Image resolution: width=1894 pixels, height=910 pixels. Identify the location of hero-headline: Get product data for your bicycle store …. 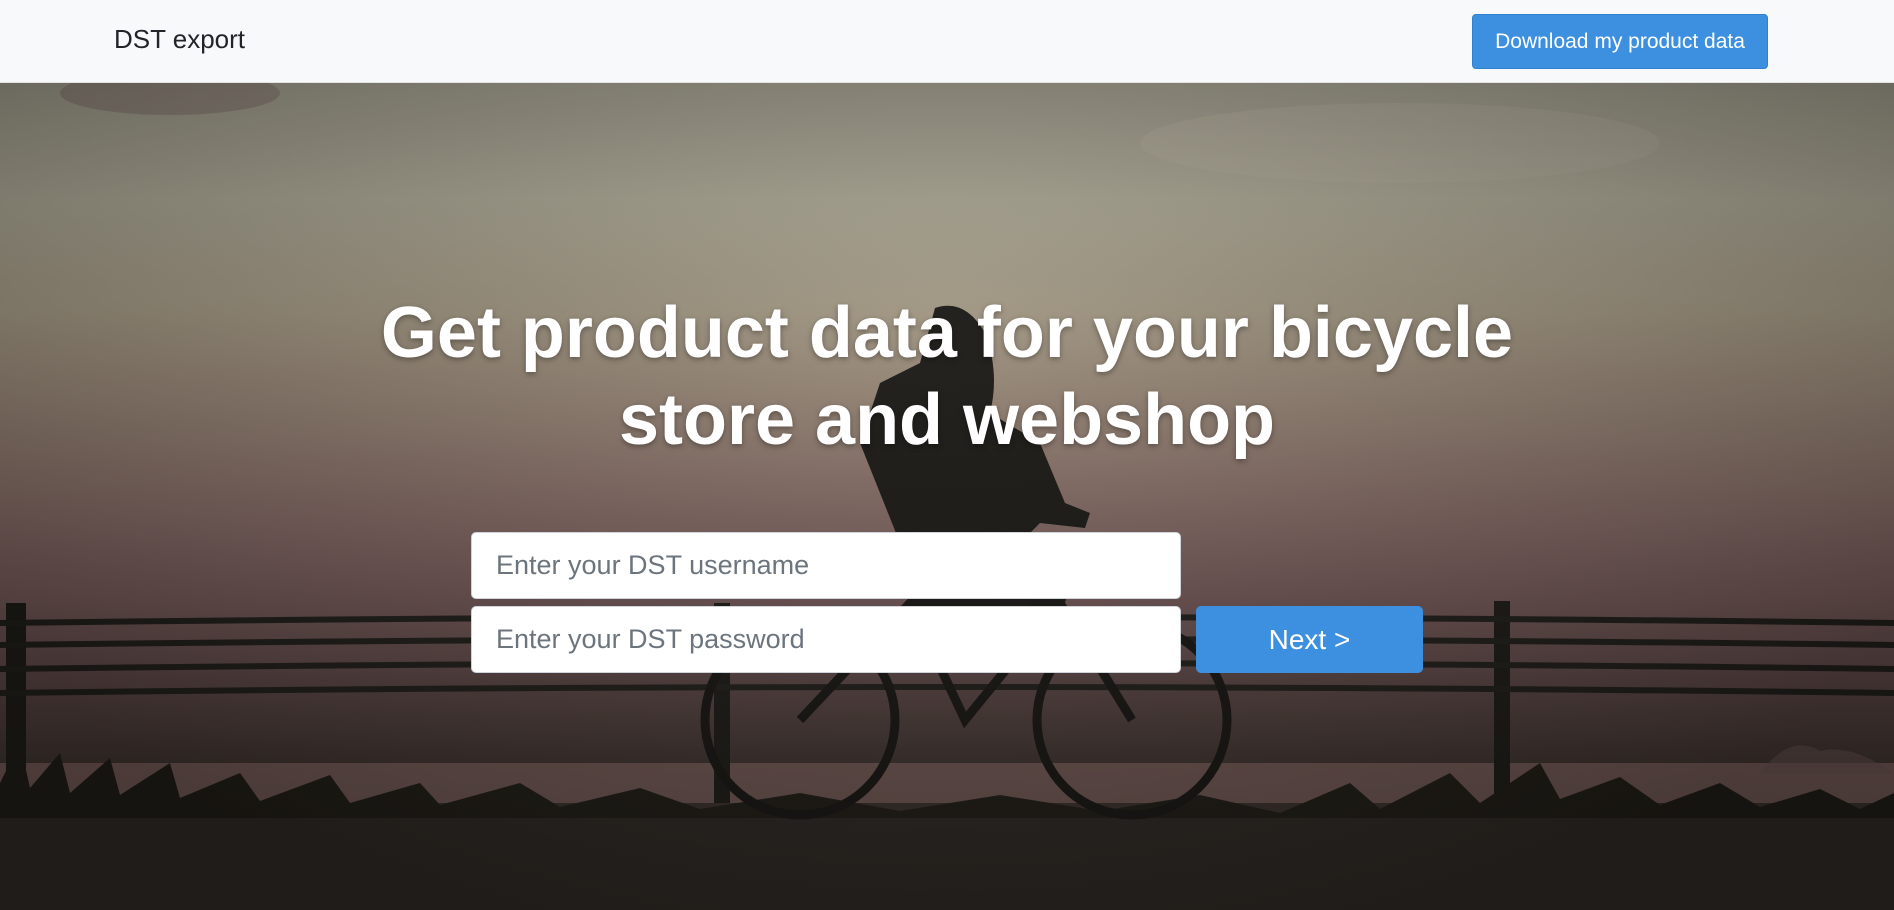
(947, 377).